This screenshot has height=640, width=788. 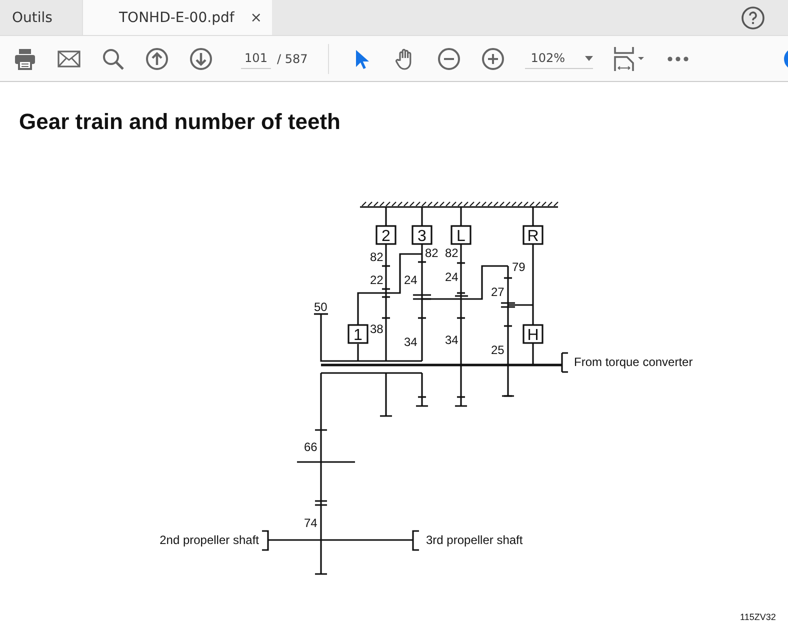 I want to click on tab-label: TONHD-E-00.pdf, so click(x=176, y=18).